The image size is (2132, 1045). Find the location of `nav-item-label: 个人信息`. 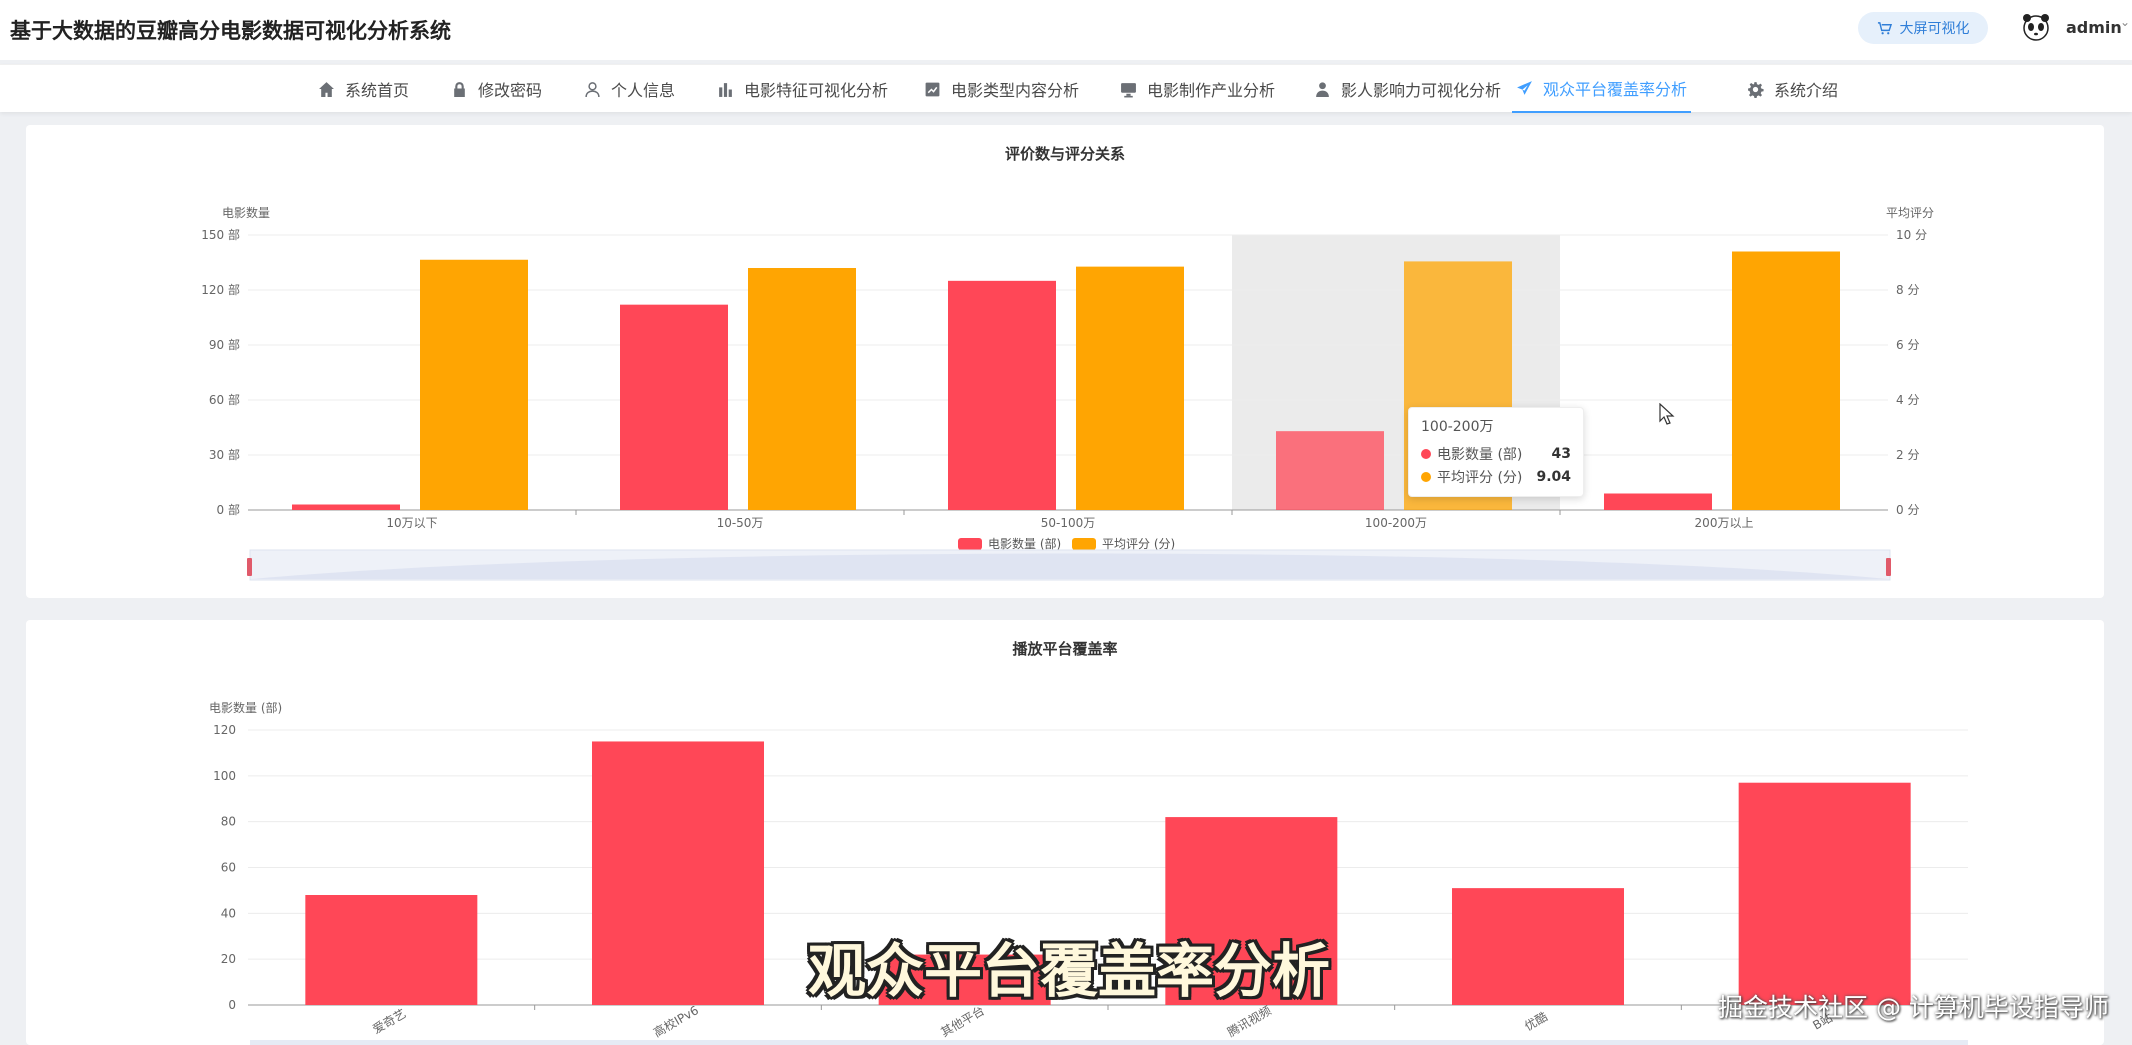

nav-item-label: 个人信息 is located at coordinates (643, 90).